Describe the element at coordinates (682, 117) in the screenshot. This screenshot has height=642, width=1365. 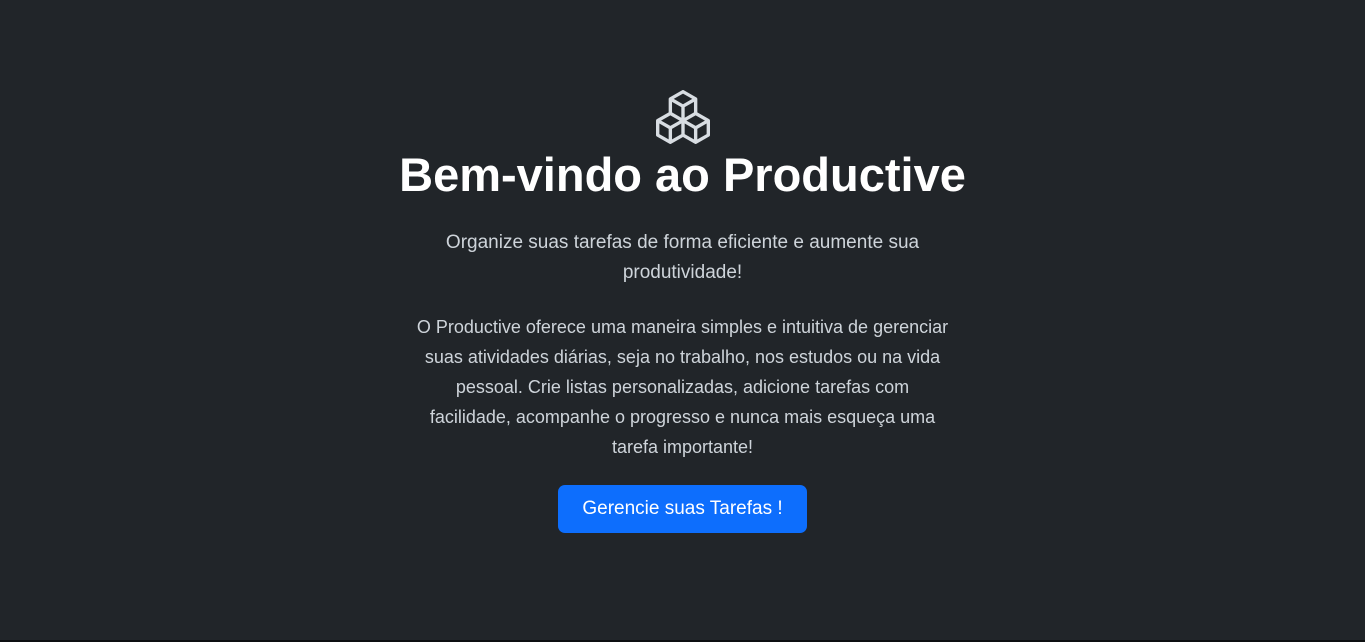
I see `boxes-icon` at that location.